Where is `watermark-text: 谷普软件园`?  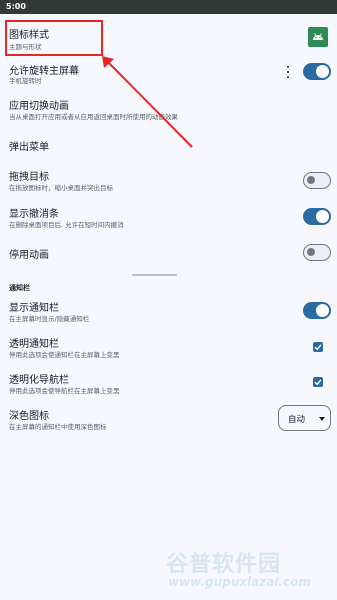 watermark-text: 谷普软件园 is located at coordinates (224, 564).